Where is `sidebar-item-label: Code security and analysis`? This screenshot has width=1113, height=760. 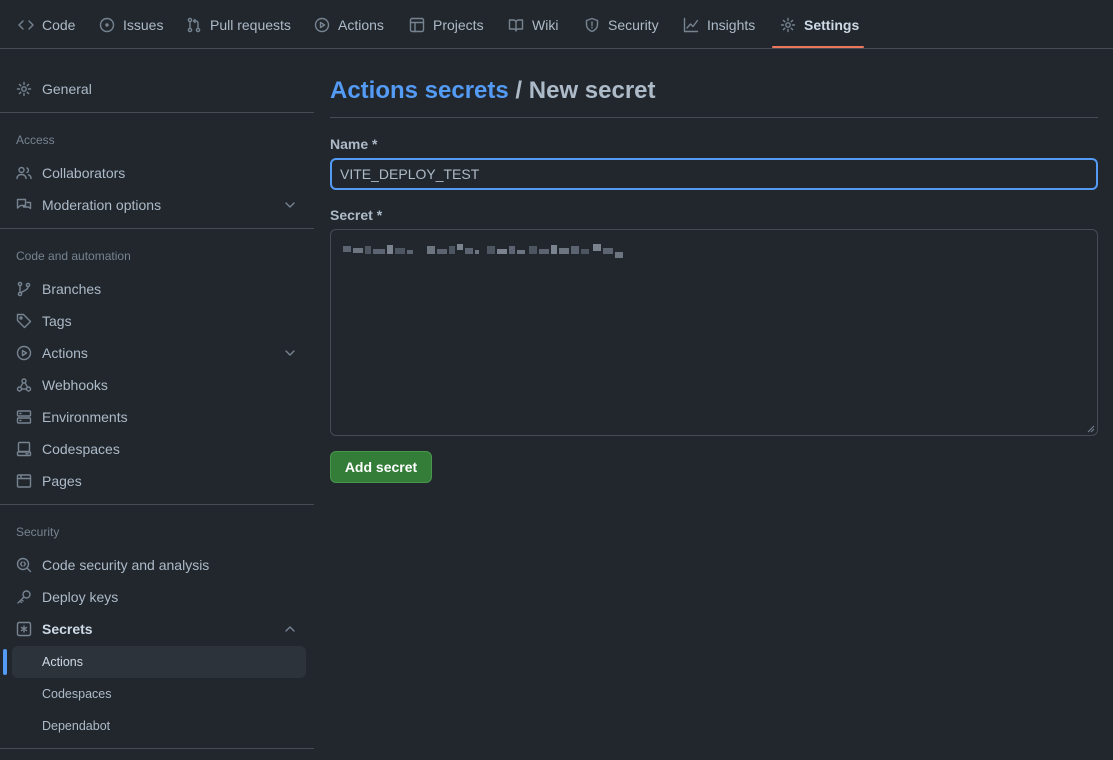 sidebar-item-label: Code security and analysis is located at coordinates (126, 565).